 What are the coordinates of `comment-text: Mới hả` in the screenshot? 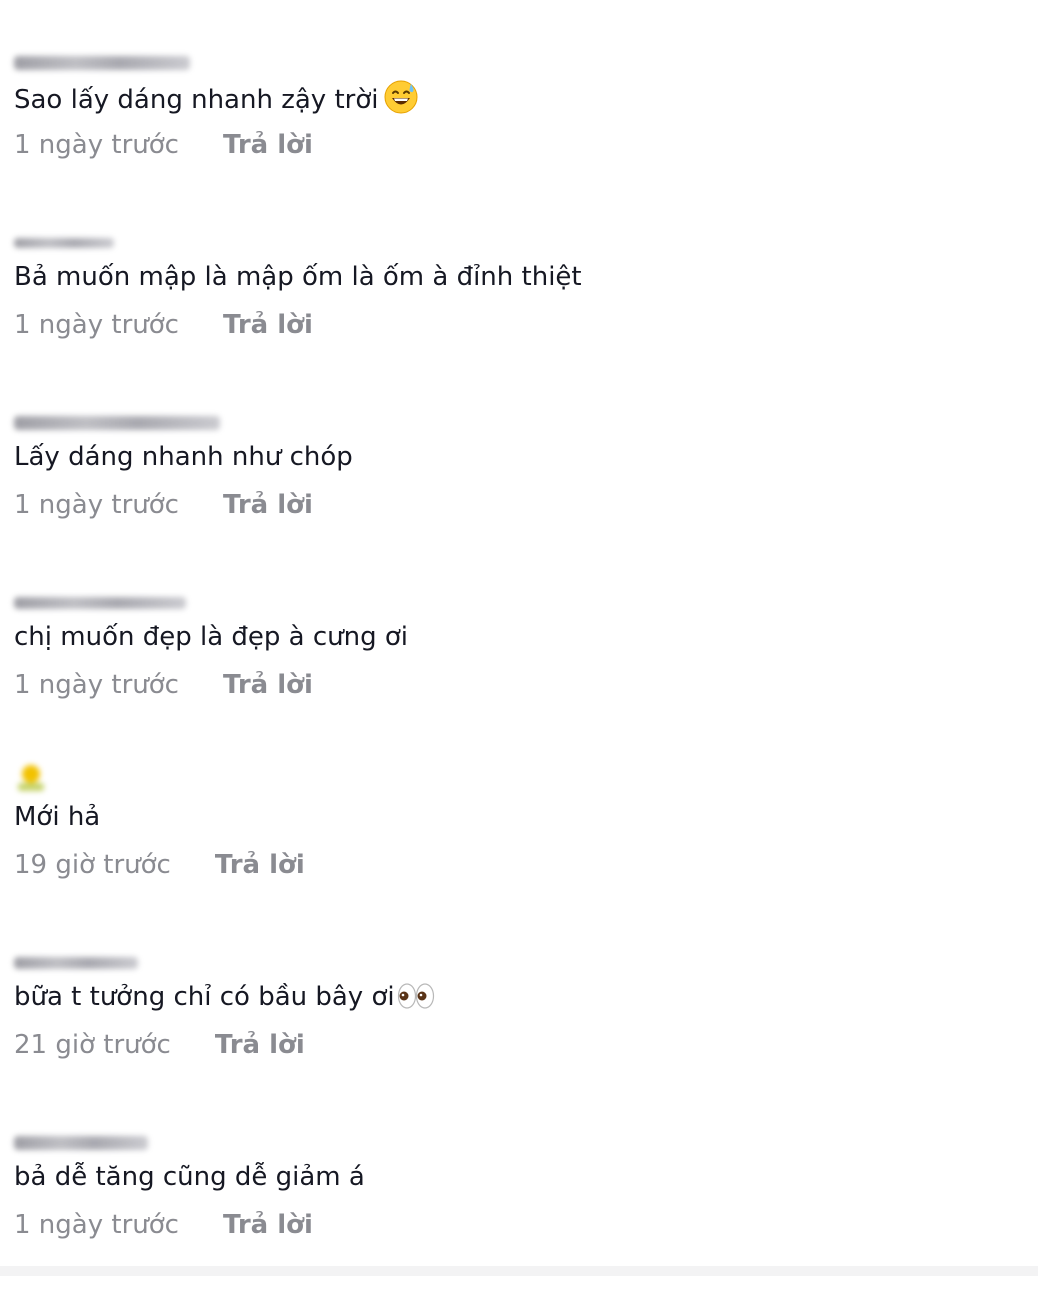 It's located at (57, 817).